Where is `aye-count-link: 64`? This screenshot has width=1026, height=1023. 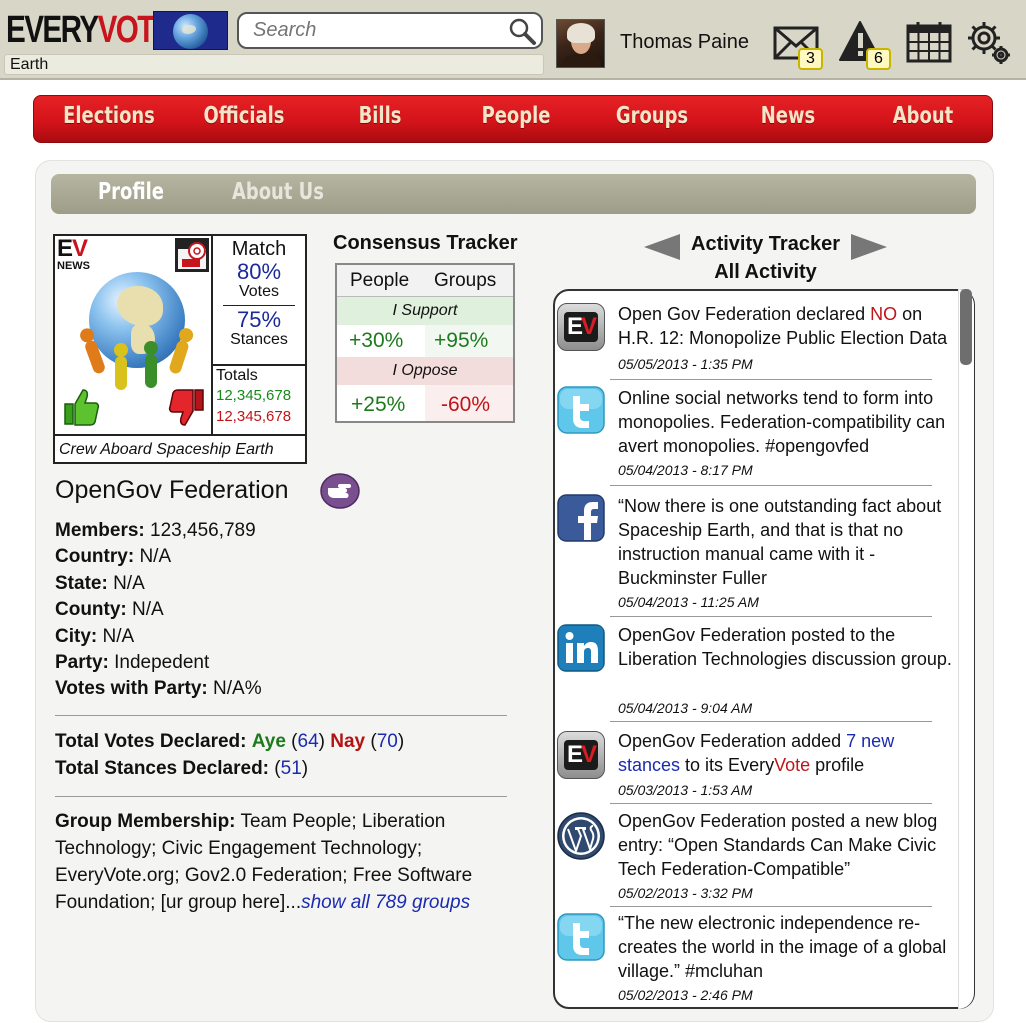
aye-count-link: 64 is located at coordinates (308, 741).